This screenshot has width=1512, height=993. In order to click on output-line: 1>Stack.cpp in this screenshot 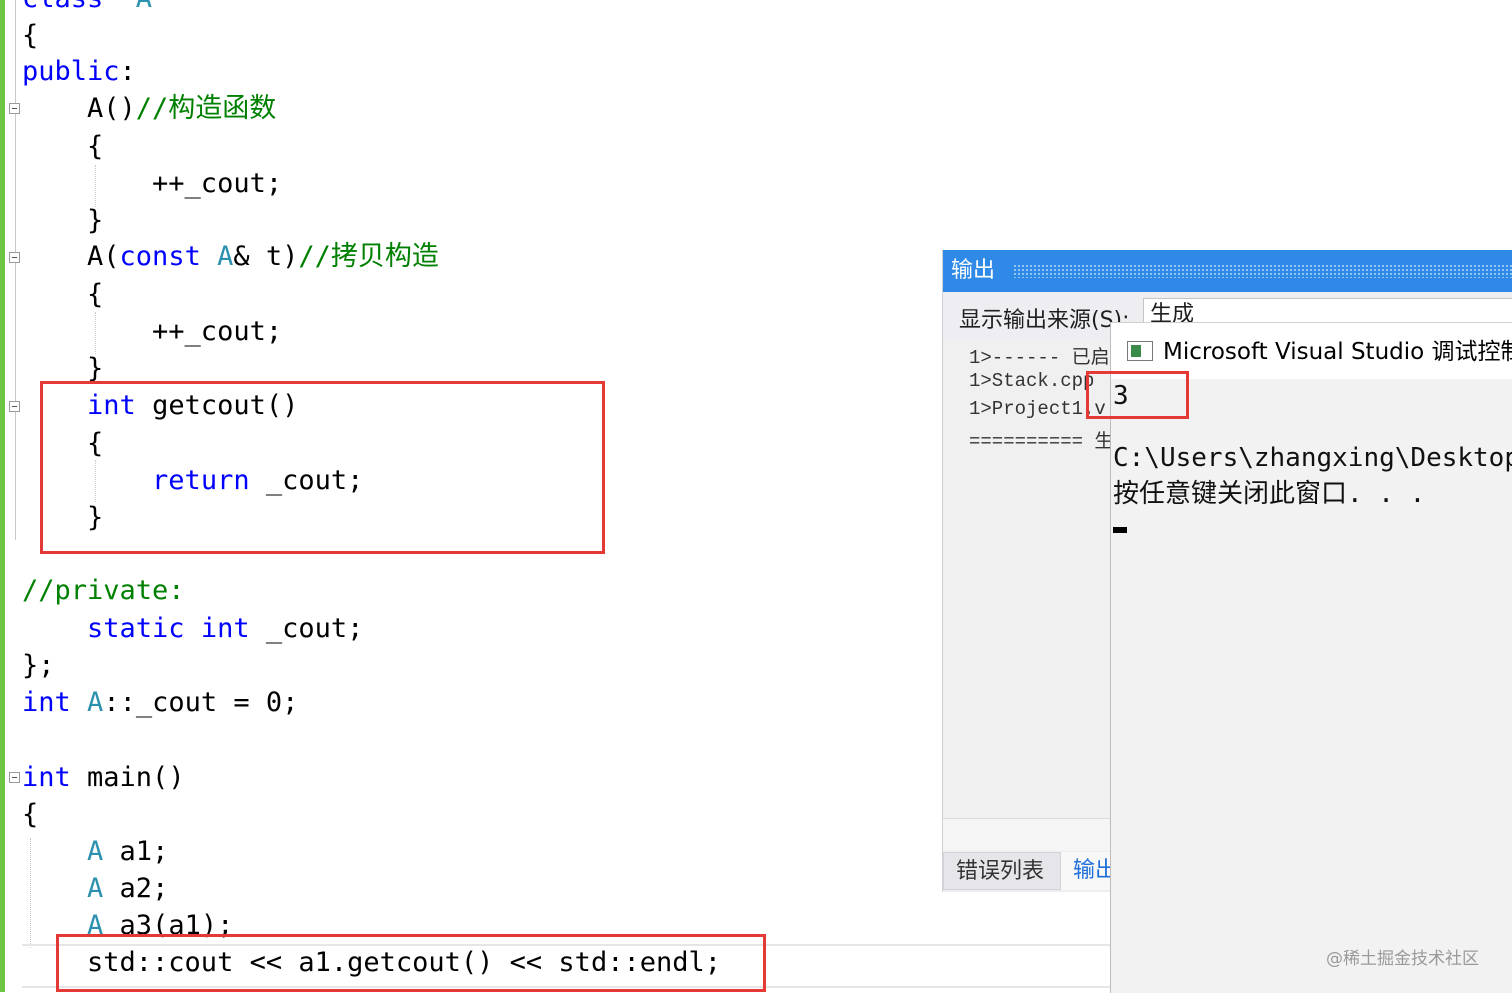, I will do `click(1032, 381)`.